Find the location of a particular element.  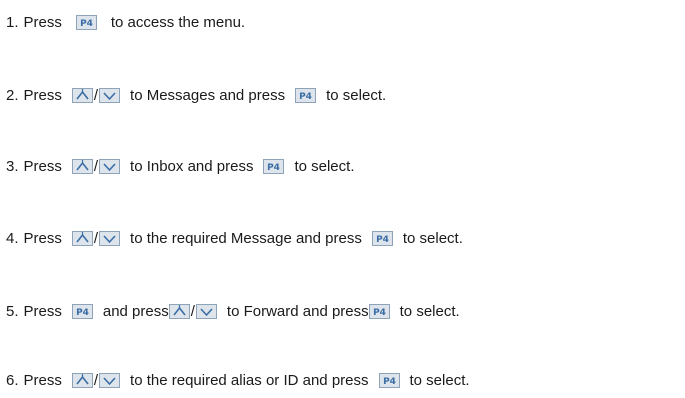

step-number: 1. is located at coordinates (12, 22).